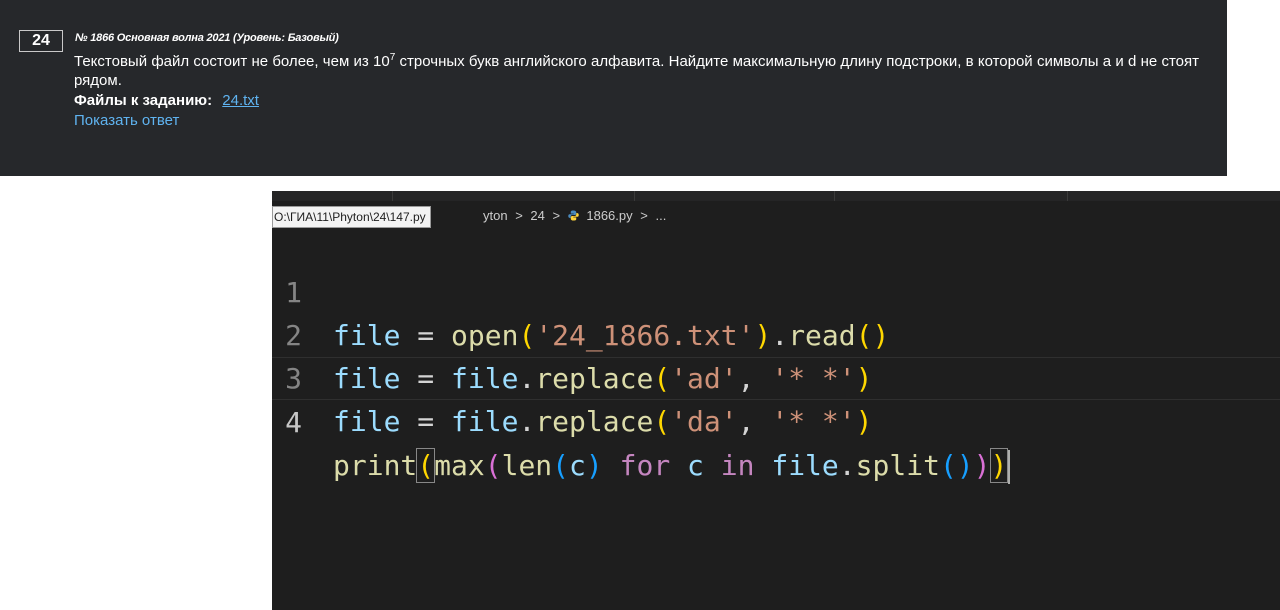 Image resolution: width=1280 pixels, height=610 pixels. I want to click on line-number: 4, so click(293, 422).